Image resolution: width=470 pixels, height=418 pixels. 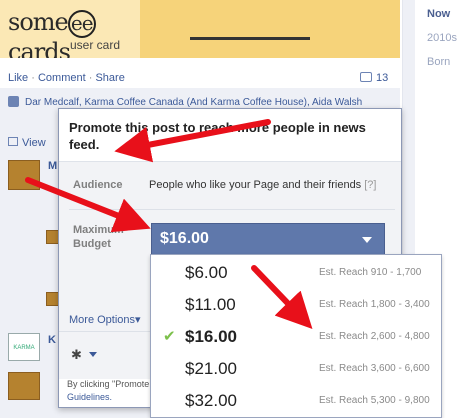 I want to click on comment-icon, so click(x=366, y=77).